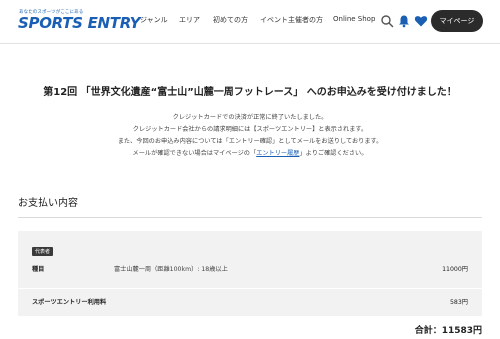 The image size is (500, 339). Describe the element at coordinates (459, 302) in the screenshot. I see `fee-price: 583円` at that location.